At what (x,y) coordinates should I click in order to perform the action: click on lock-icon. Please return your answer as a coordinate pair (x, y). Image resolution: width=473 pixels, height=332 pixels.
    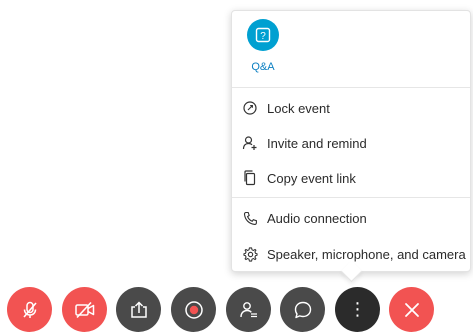
    Looking at the image, I should click on (250, 108).